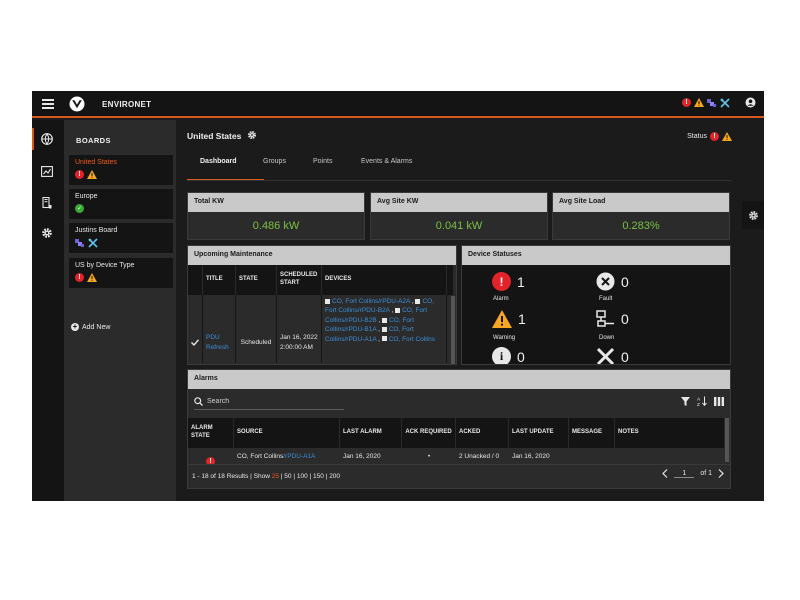  I want to click on maintenance-title-link: PDU Refresh, so click(219, 329).